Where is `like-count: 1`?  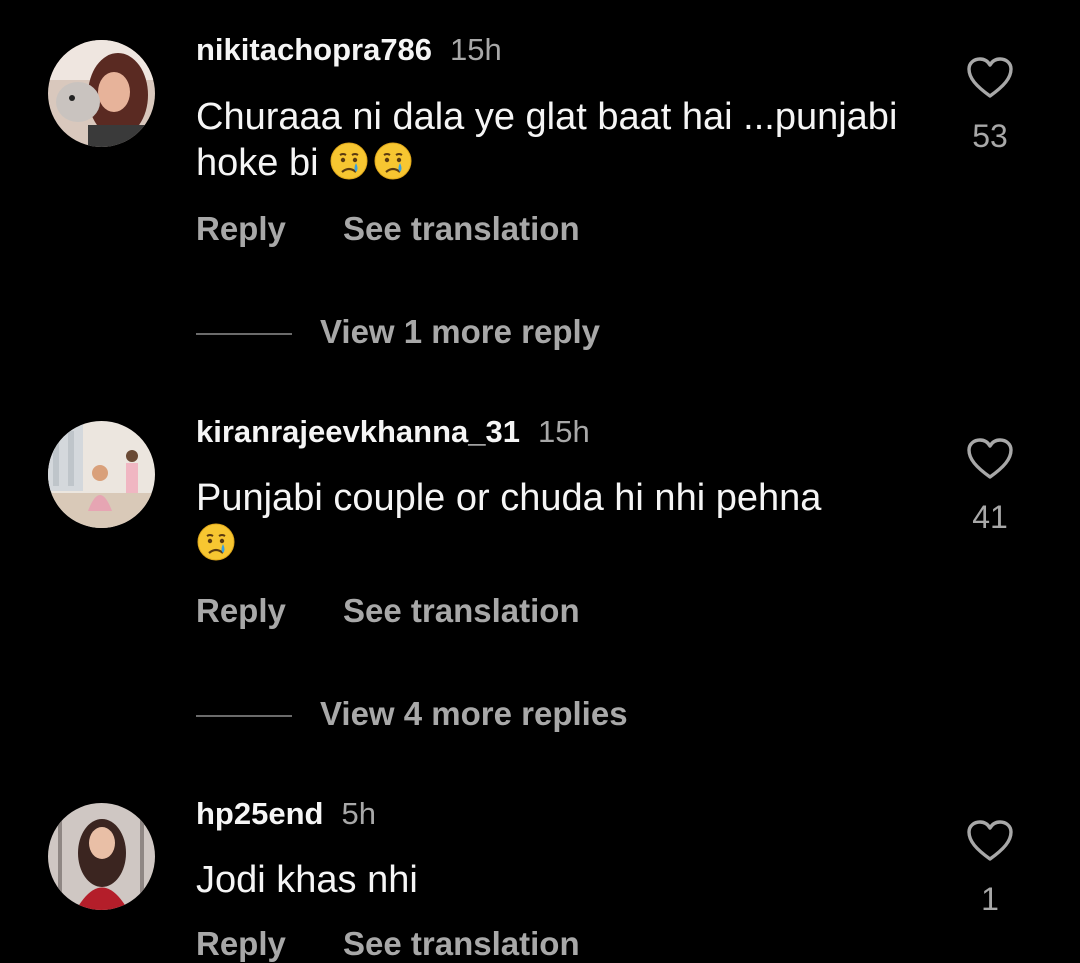 like-count: 1 is located at coordinates (990, 899).